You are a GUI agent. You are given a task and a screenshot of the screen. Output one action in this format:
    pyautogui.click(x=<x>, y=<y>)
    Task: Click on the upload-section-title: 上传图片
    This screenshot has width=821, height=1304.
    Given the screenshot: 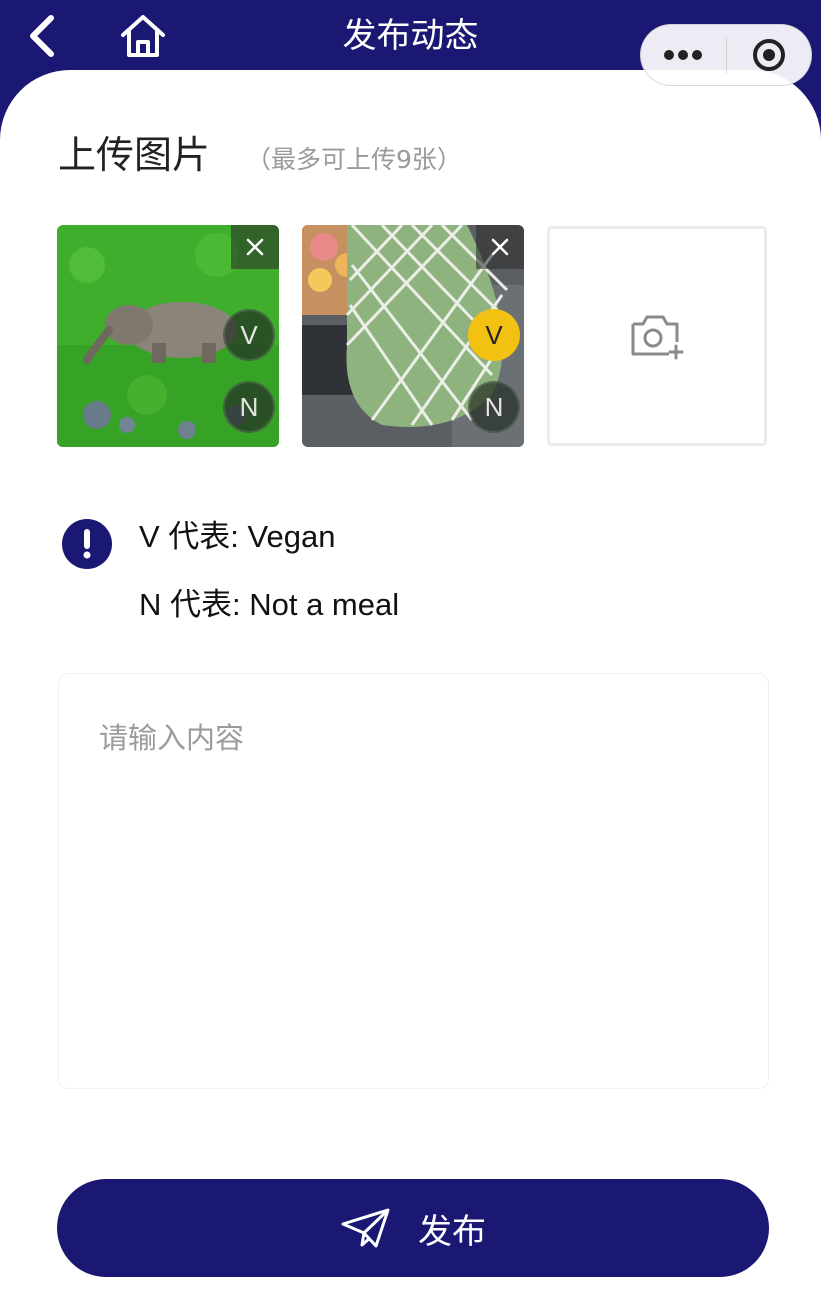 What is the action you would take?
    pyautogui.click(x=134, y=155)
    